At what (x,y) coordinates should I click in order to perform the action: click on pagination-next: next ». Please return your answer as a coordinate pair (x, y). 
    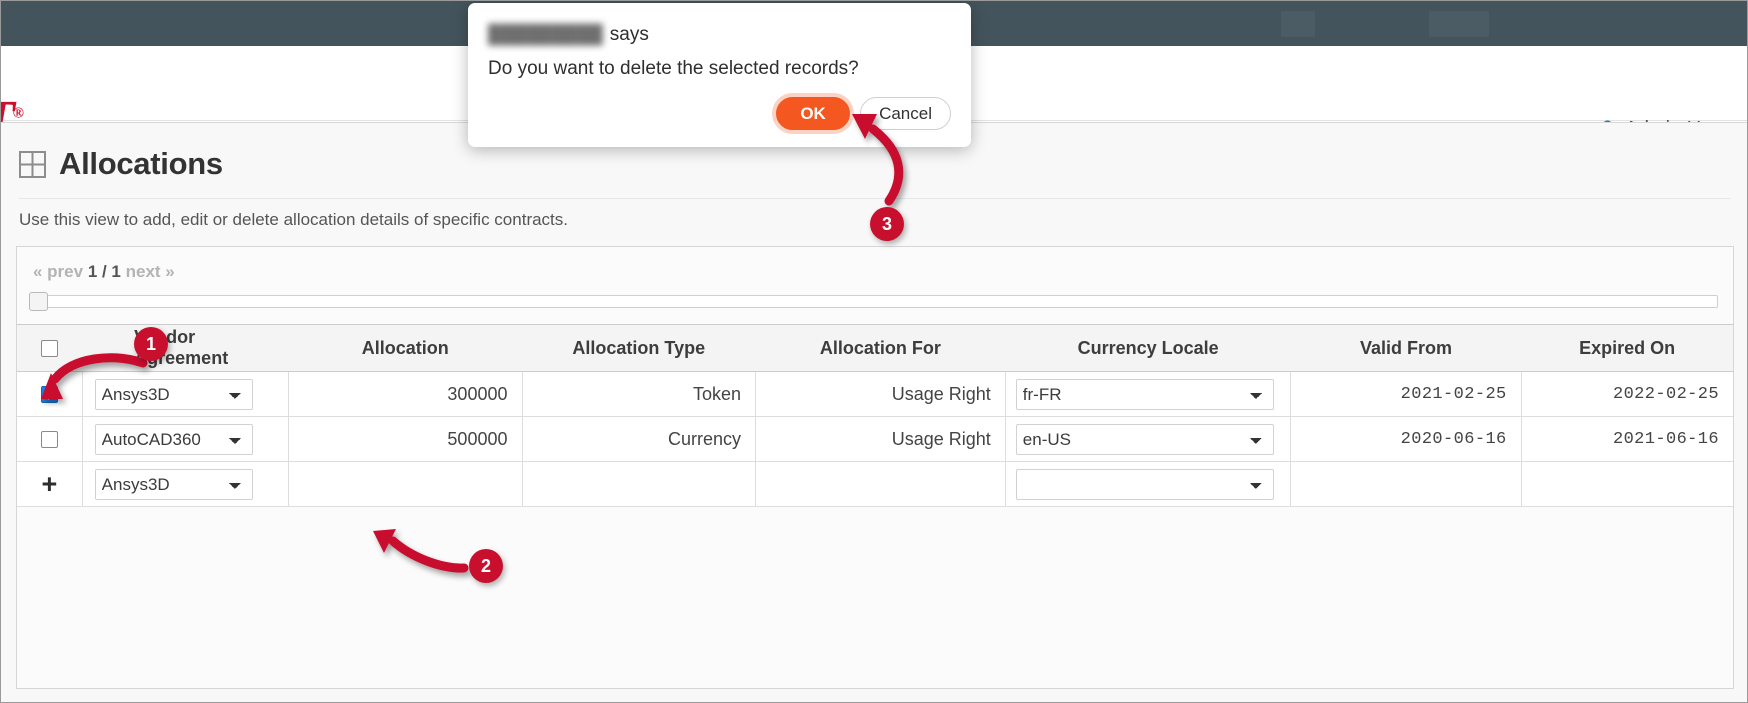
    Looking at the image, I should click on (148, 271).